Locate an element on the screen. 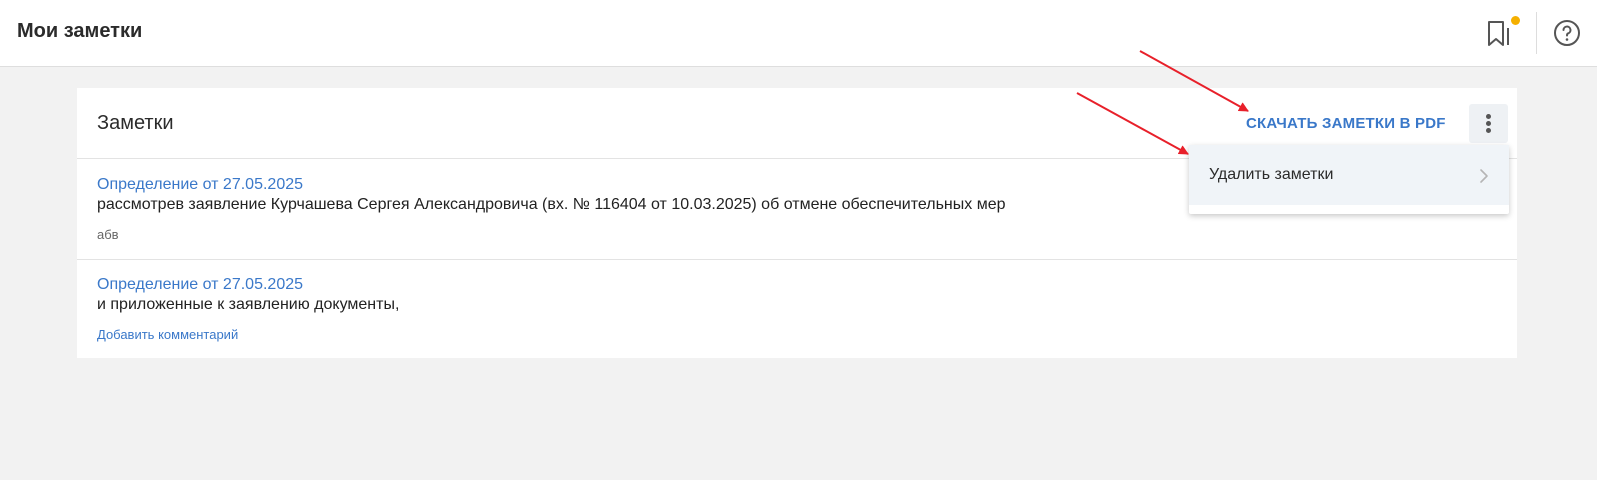 Image resolution: width=1597 pixels, height=480 pixels. bookmark-icon is located at coordinates (1498, 33).